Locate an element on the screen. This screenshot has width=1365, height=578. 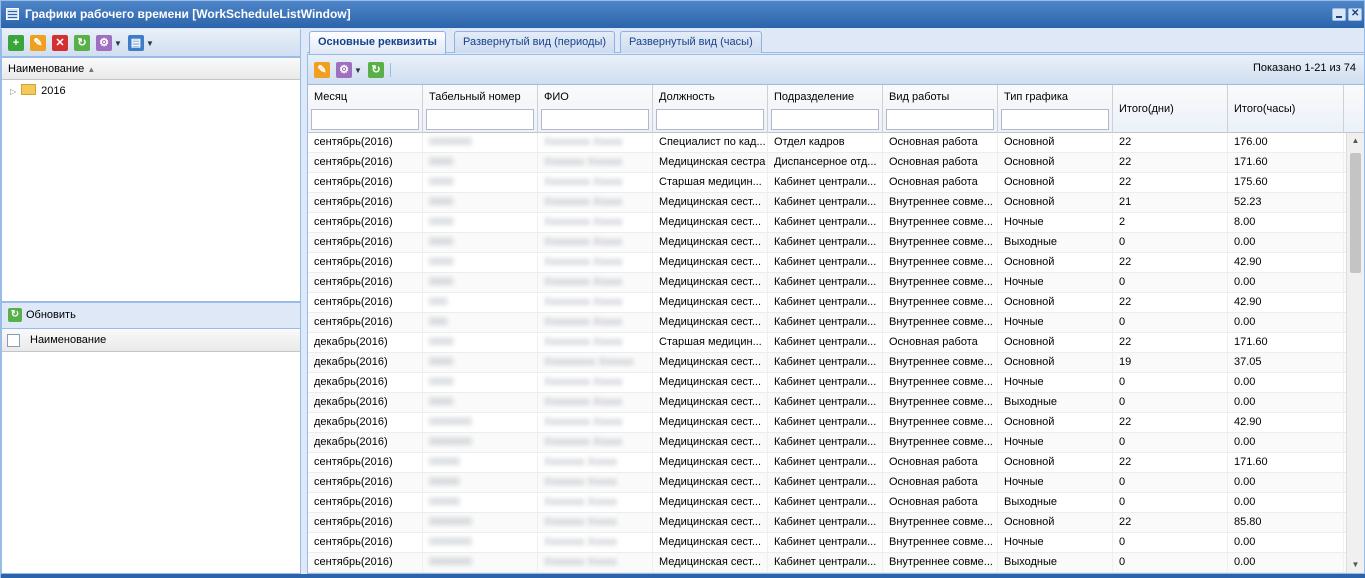
print-dropdown-arrow: ▼ is located at coordinates (150, 43).